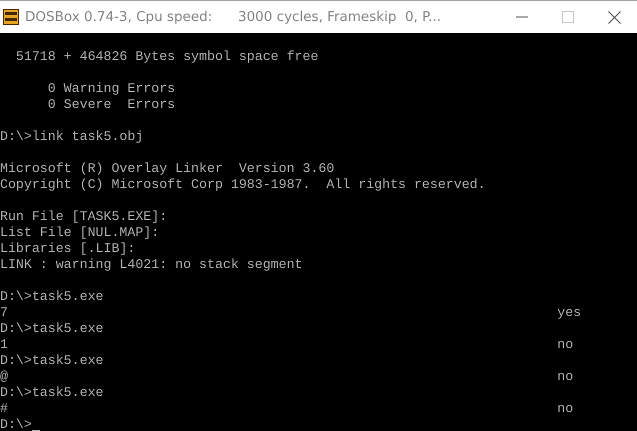  What do you see at coordinates (4, 345) in the screenshot?
I see `typed-character-text: 1` at bounding box center [4, 345].